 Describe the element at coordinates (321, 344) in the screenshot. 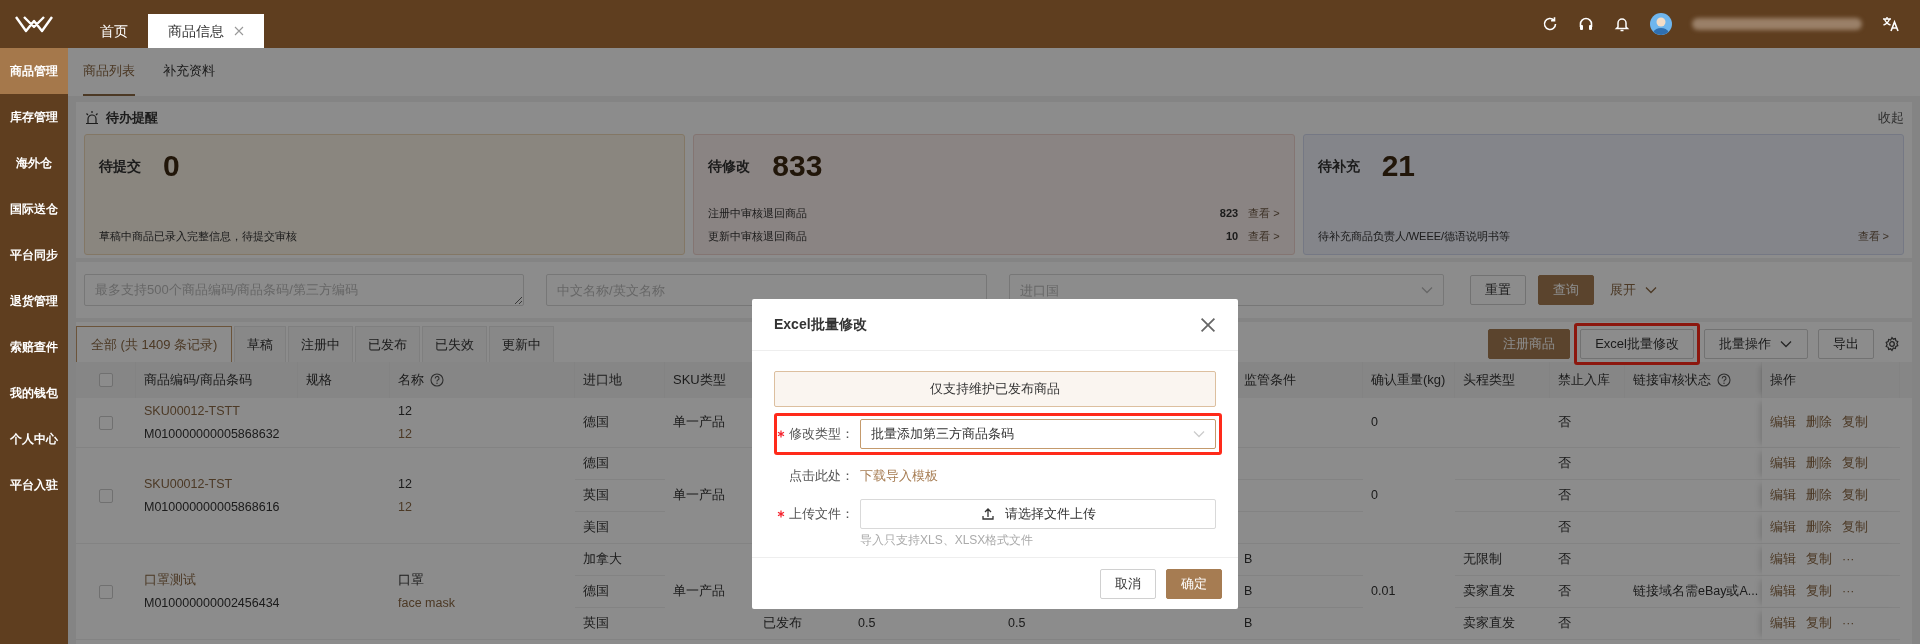

I see `status-tab: 注册中` at that location.